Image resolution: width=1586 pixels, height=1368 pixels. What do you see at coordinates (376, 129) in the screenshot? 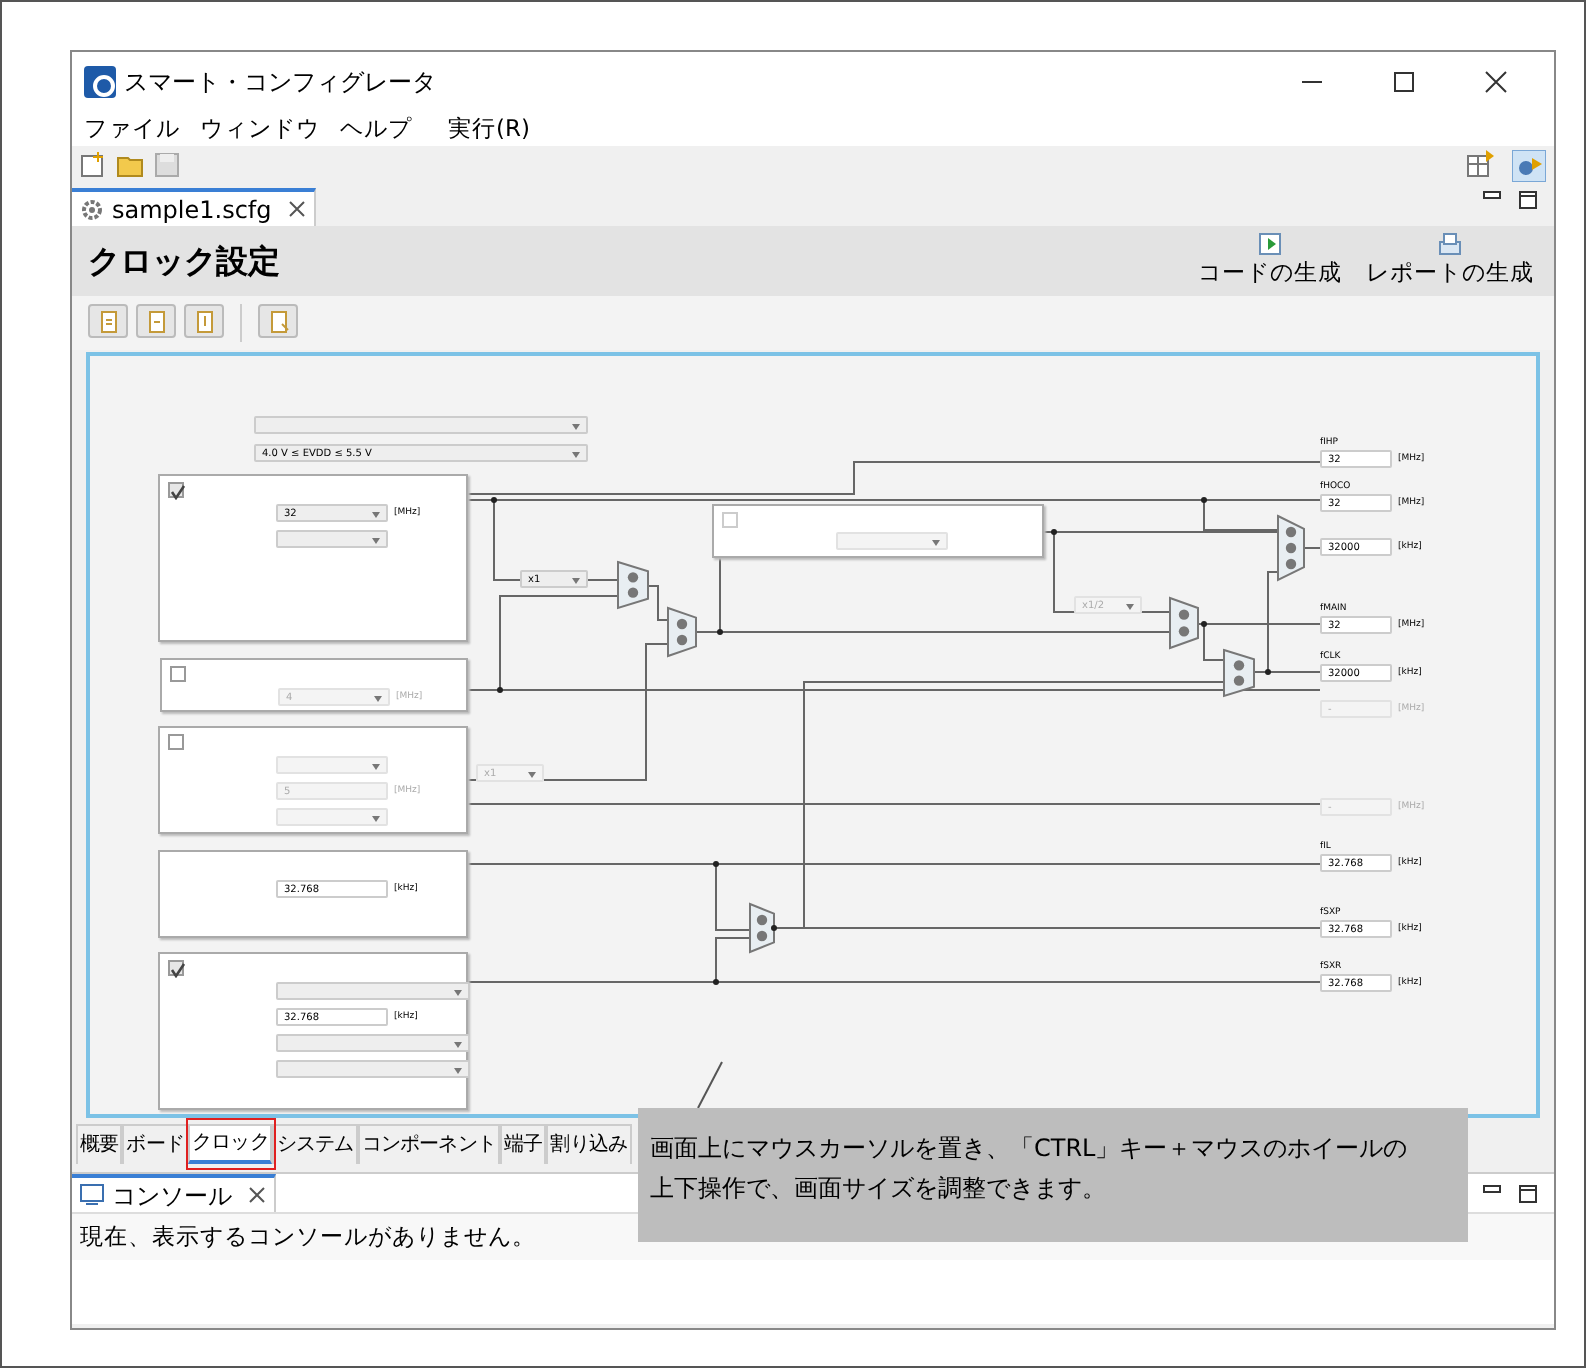
I see `menu-item: ヘルプ` at bounding box center [376, 129].